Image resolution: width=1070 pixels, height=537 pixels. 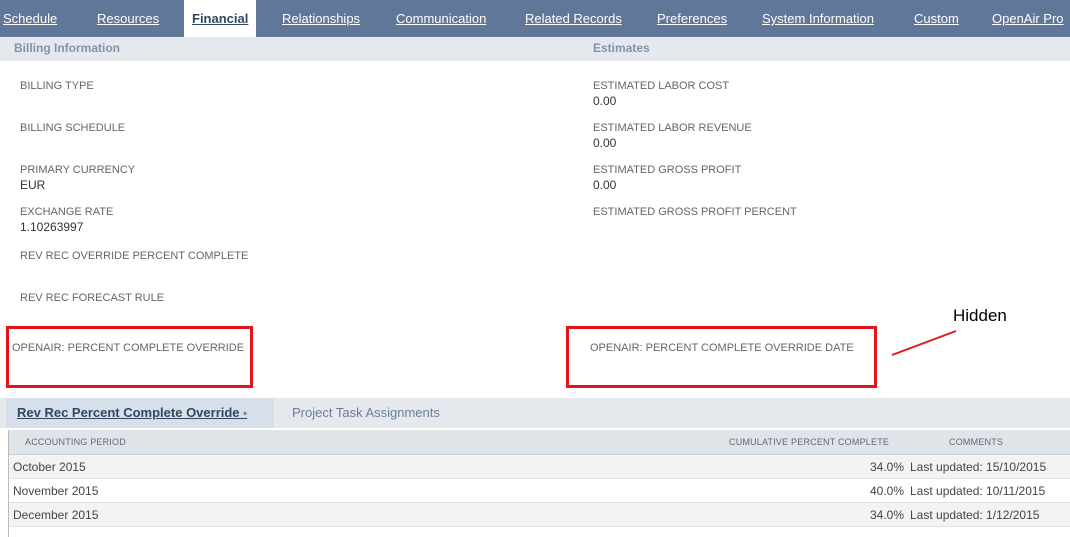 I want to click on tab-custom: Custom, so click(x=936, y=18).